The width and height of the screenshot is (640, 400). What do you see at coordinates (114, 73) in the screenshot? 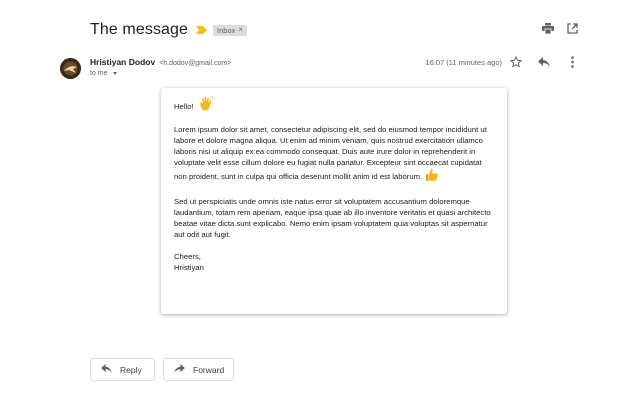
I see `chevron-down-icon` at bounding box center [114, 73].